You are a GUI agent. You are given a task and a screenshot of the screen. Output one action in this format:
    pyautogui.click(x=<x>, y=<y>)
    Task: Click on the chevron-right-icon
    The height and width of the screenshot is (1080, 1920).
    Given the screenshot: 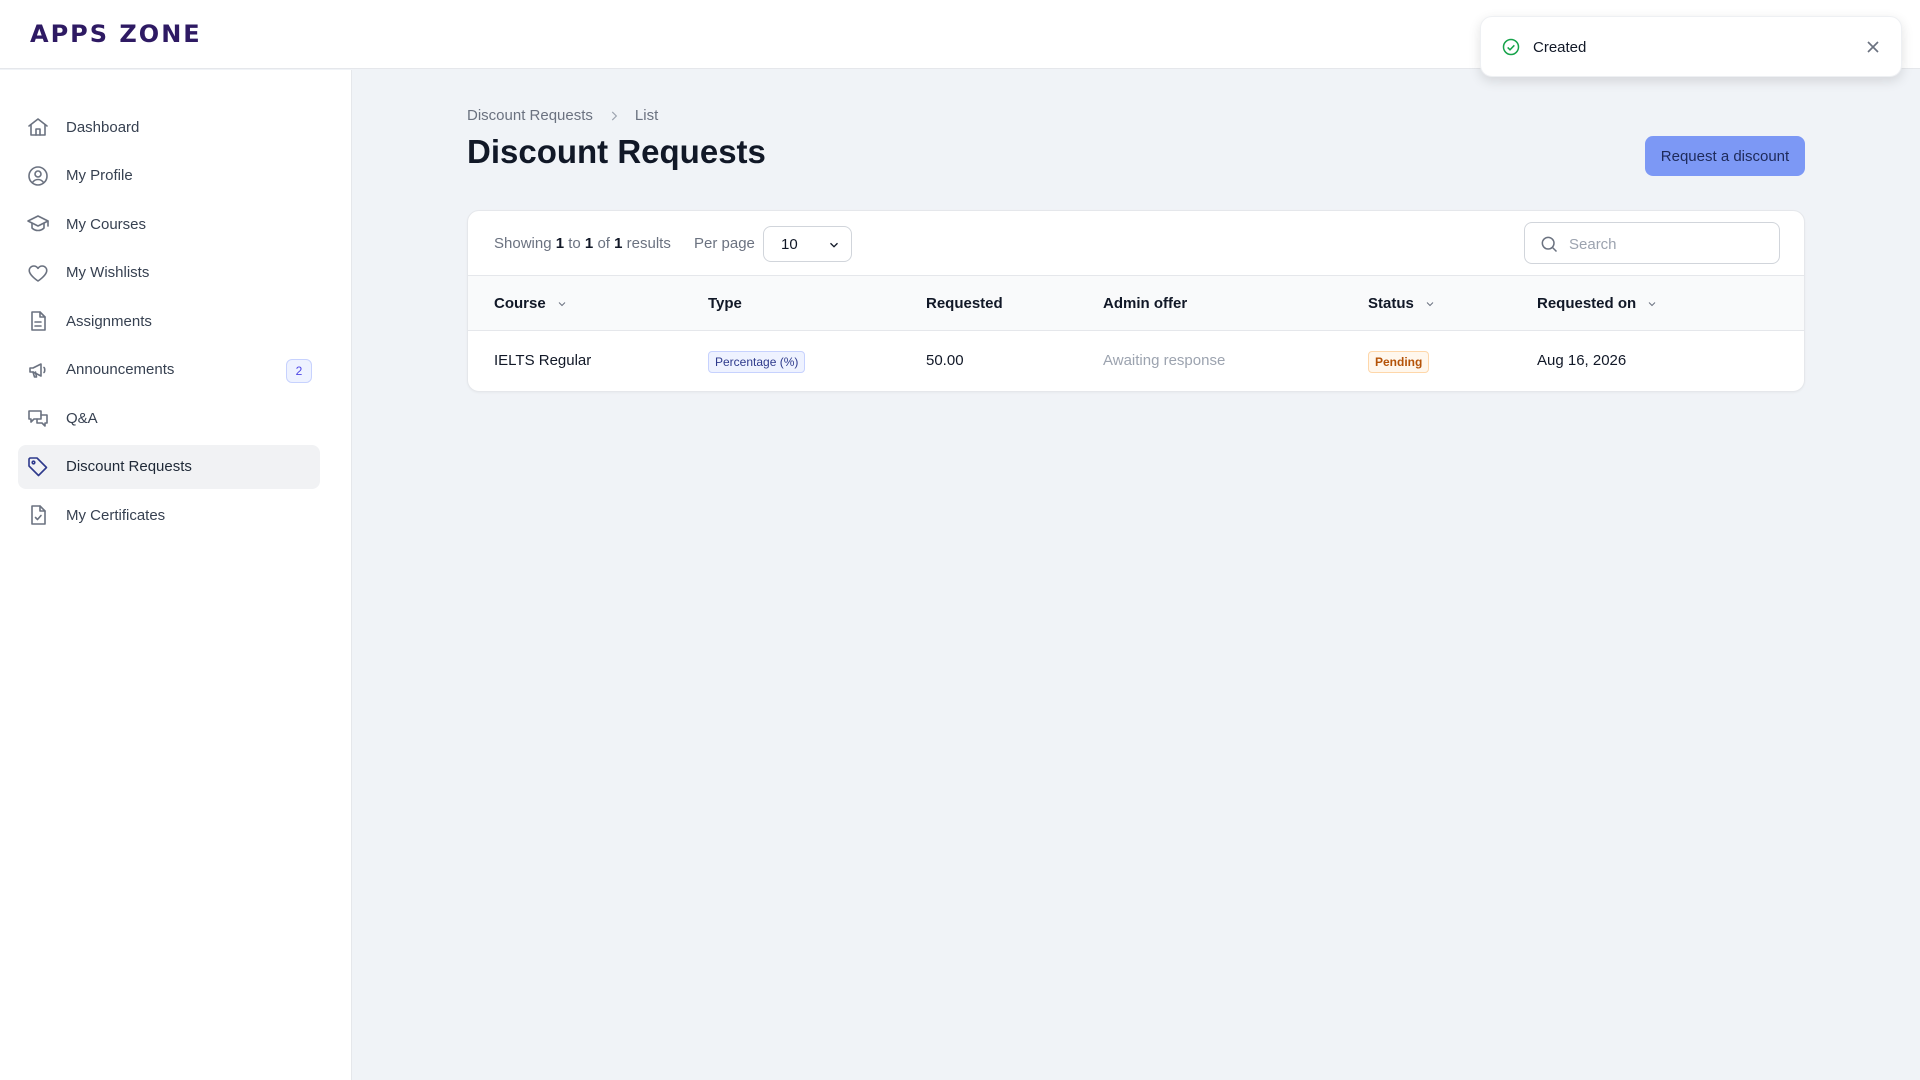 What is the action you would take?
    pyautogui.click(x=614, y=116)
    